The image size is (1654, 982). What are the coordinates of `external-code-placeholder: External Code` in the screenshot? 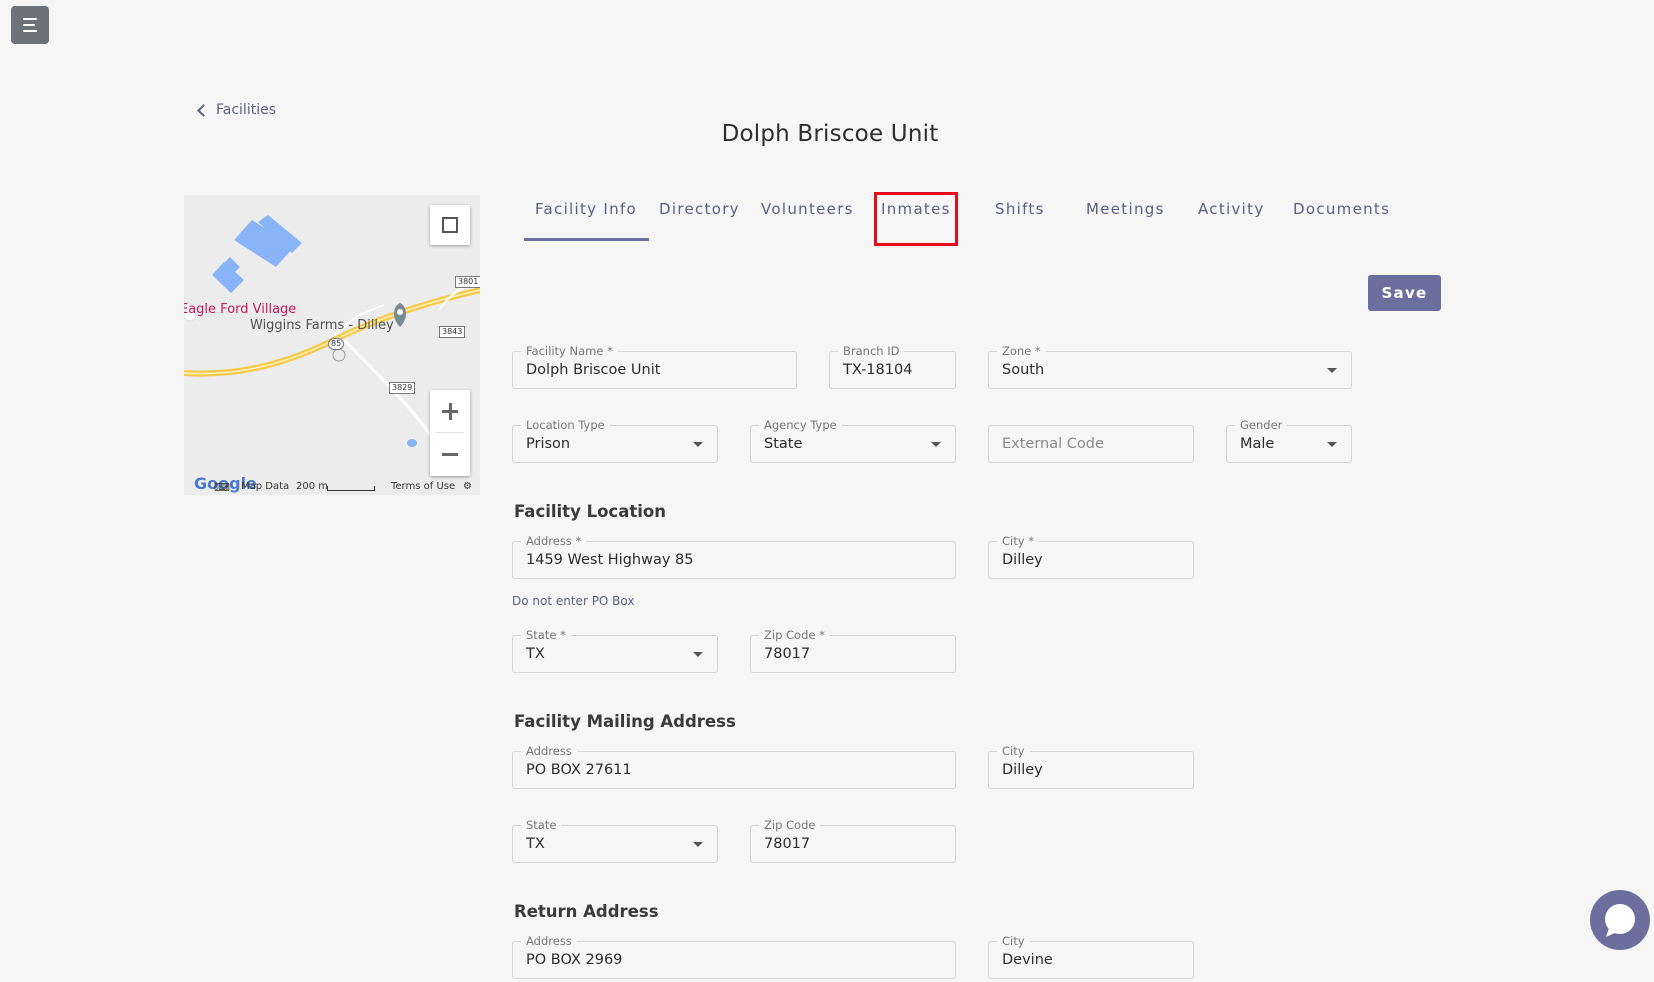 It's located at (1053, 444).